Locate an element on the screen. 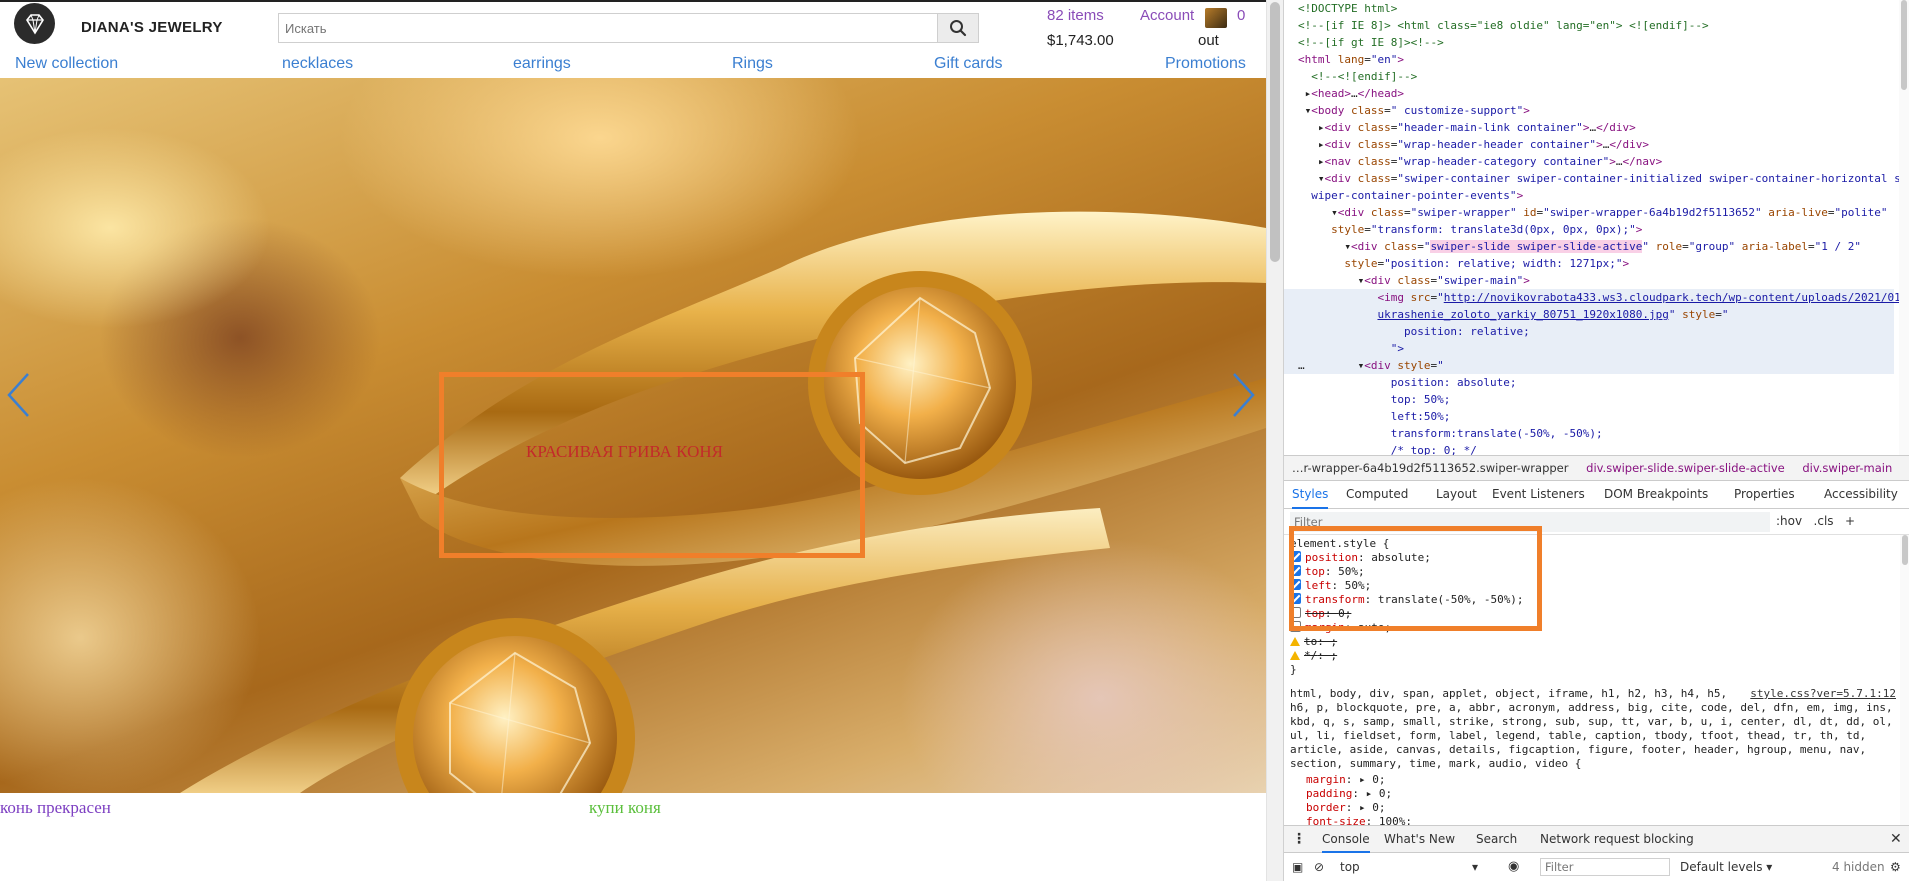 This screenshot has width=1909, height=881. dom-node-line: ▸<head>…</head> is located at coordinates (1589, 93).